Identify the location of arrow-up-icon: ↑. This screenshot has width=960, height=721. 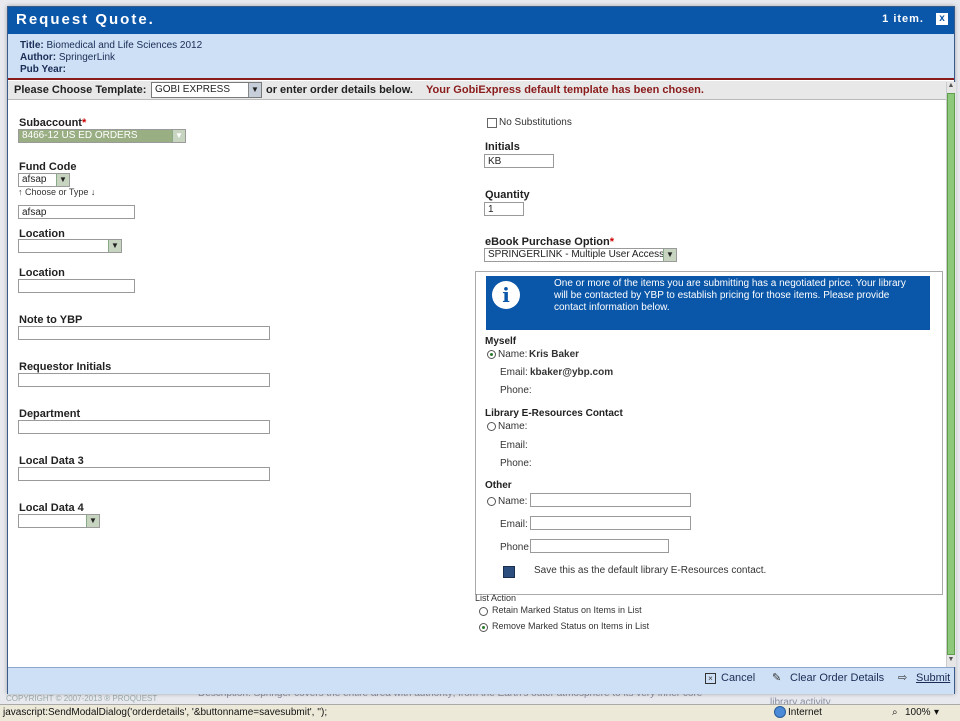
(20, 192).